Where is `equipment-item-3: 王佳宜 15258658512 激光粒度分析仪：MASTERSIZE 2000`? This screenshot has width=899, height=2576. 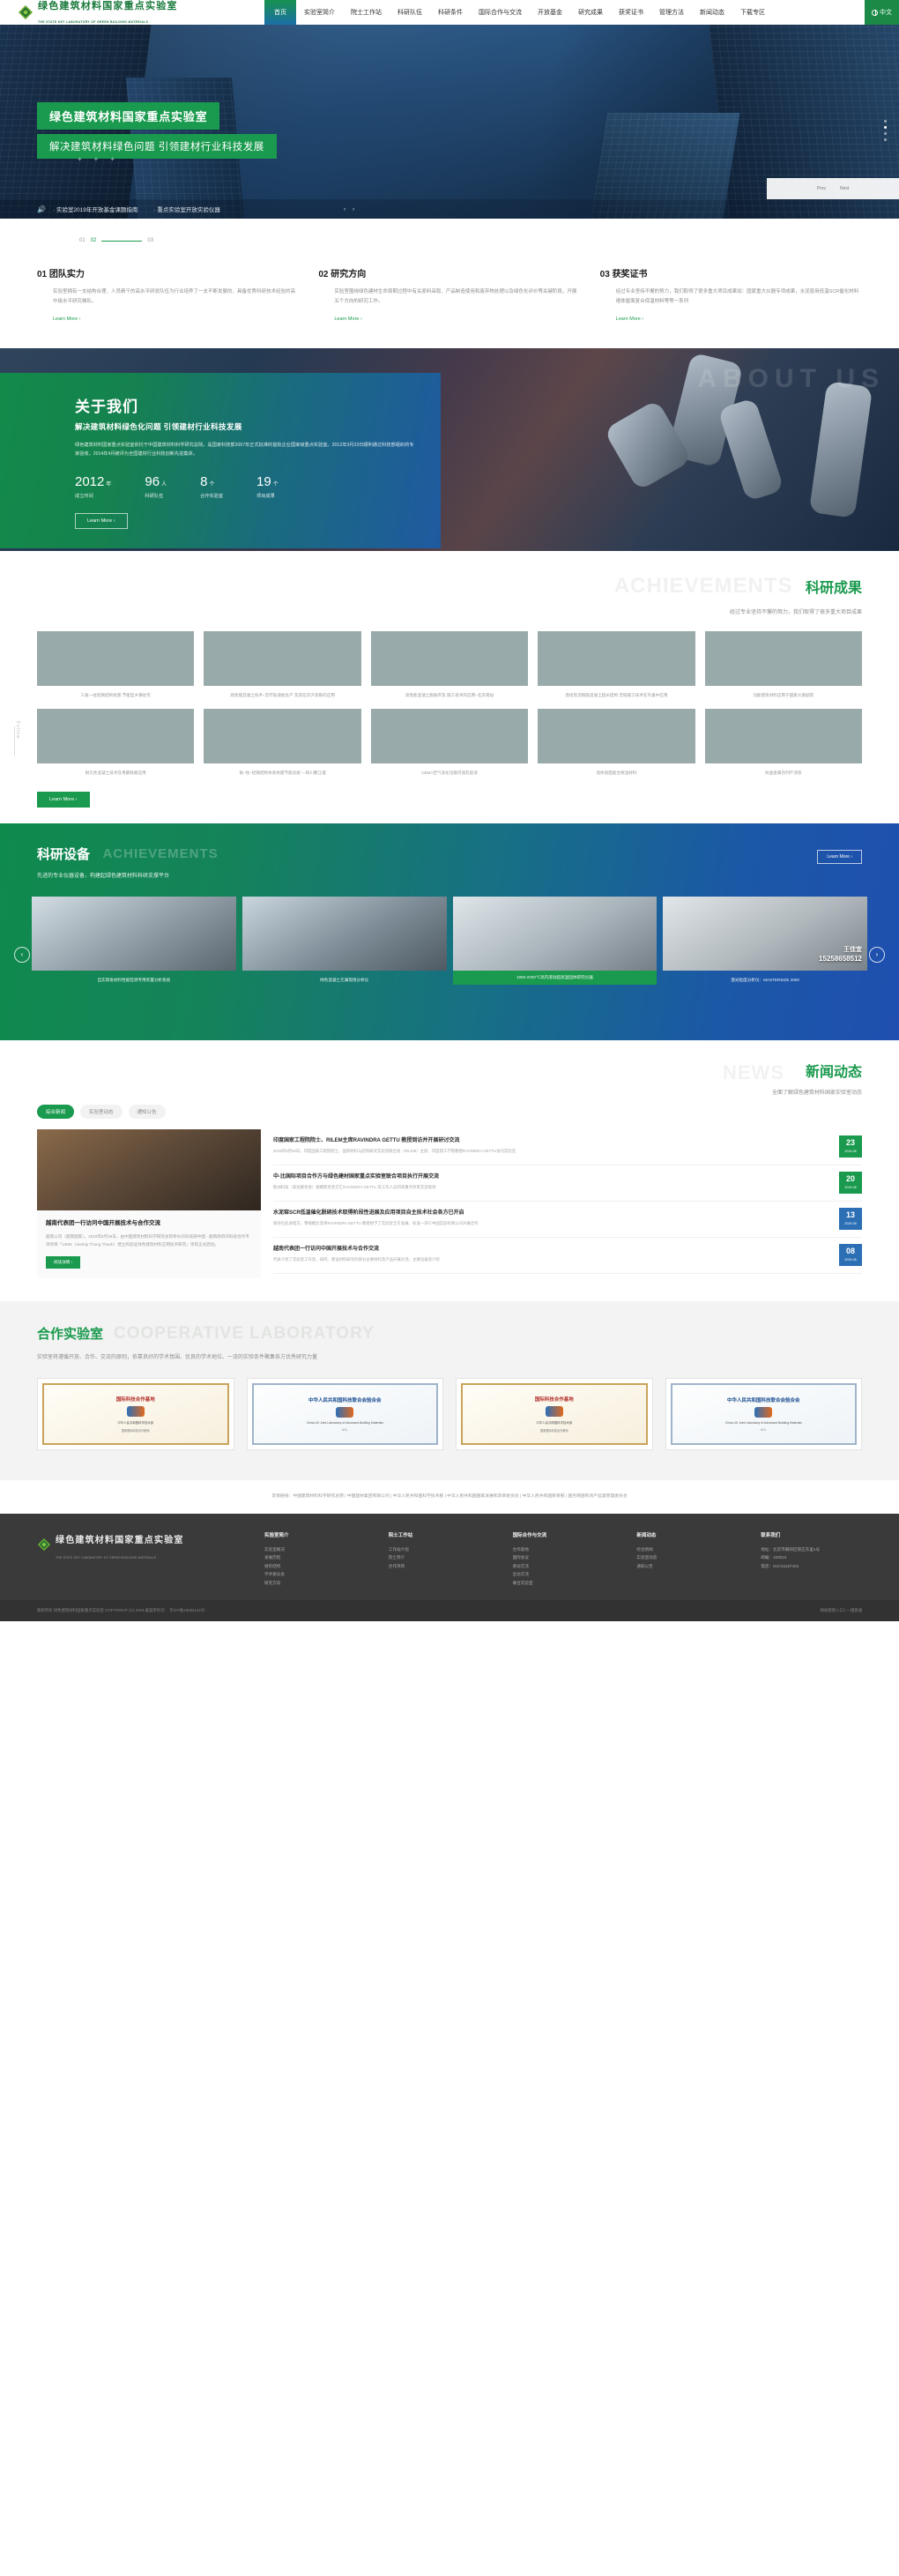
equipment-item-3: 王佳宜 15258658512 激光粒度分析仪：MASTERSIZE 2000 is located at coordinates (765, 941).